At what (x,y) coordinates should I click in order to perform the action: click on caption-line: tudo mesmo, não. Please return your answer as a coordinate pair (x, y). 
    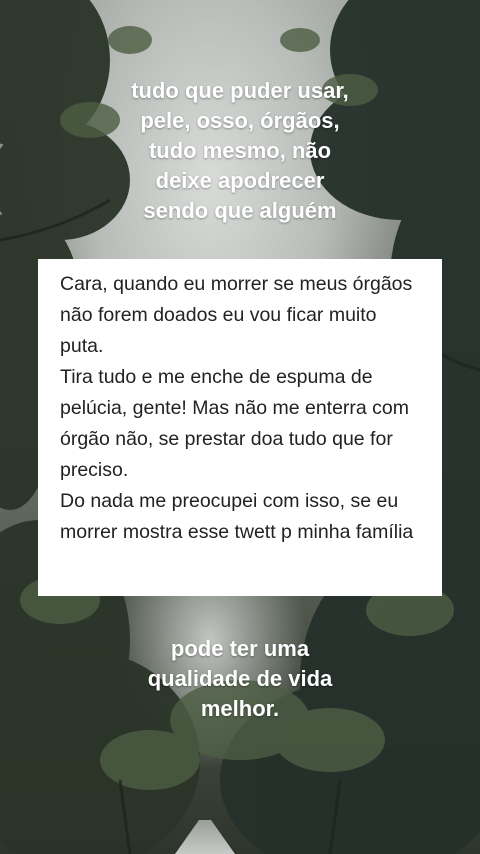
    Looking at the image, I should click on (240, 150).